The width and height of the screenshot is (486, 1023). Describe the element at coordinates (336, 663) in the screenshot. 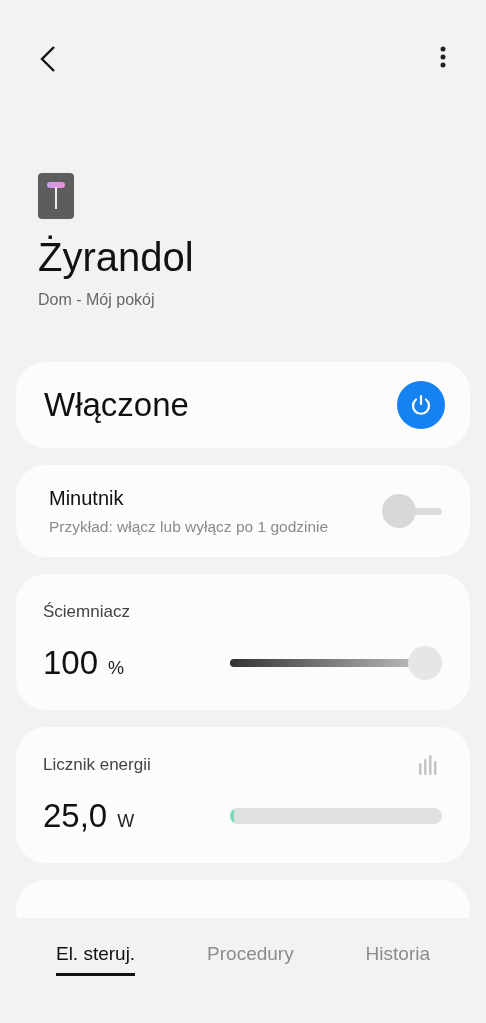

I see `dimmer-slider` at that location.